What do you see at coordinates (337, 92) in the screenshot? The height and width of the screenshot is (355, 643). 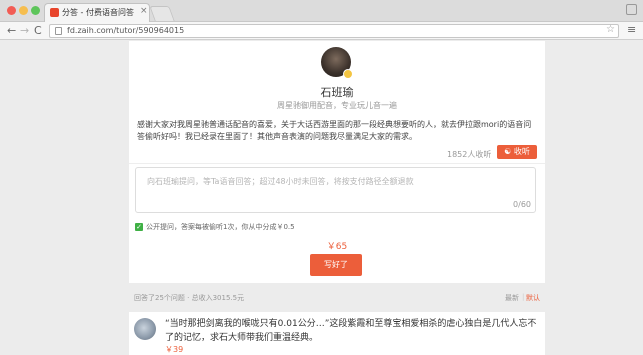 I see `tutor-name: 石班瑜` at bounding box center [337, 92].